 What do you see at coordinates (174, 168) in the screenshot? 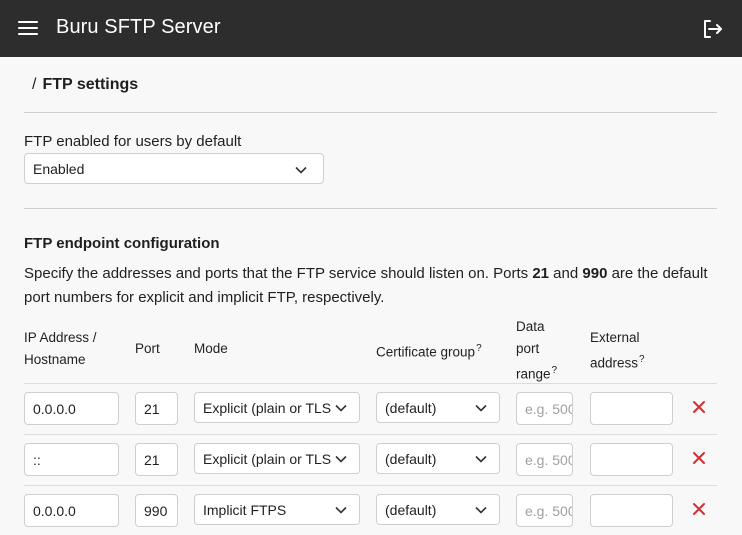
I see `ftp-enabled-select: Enabled` at bounding box center [174, 168].